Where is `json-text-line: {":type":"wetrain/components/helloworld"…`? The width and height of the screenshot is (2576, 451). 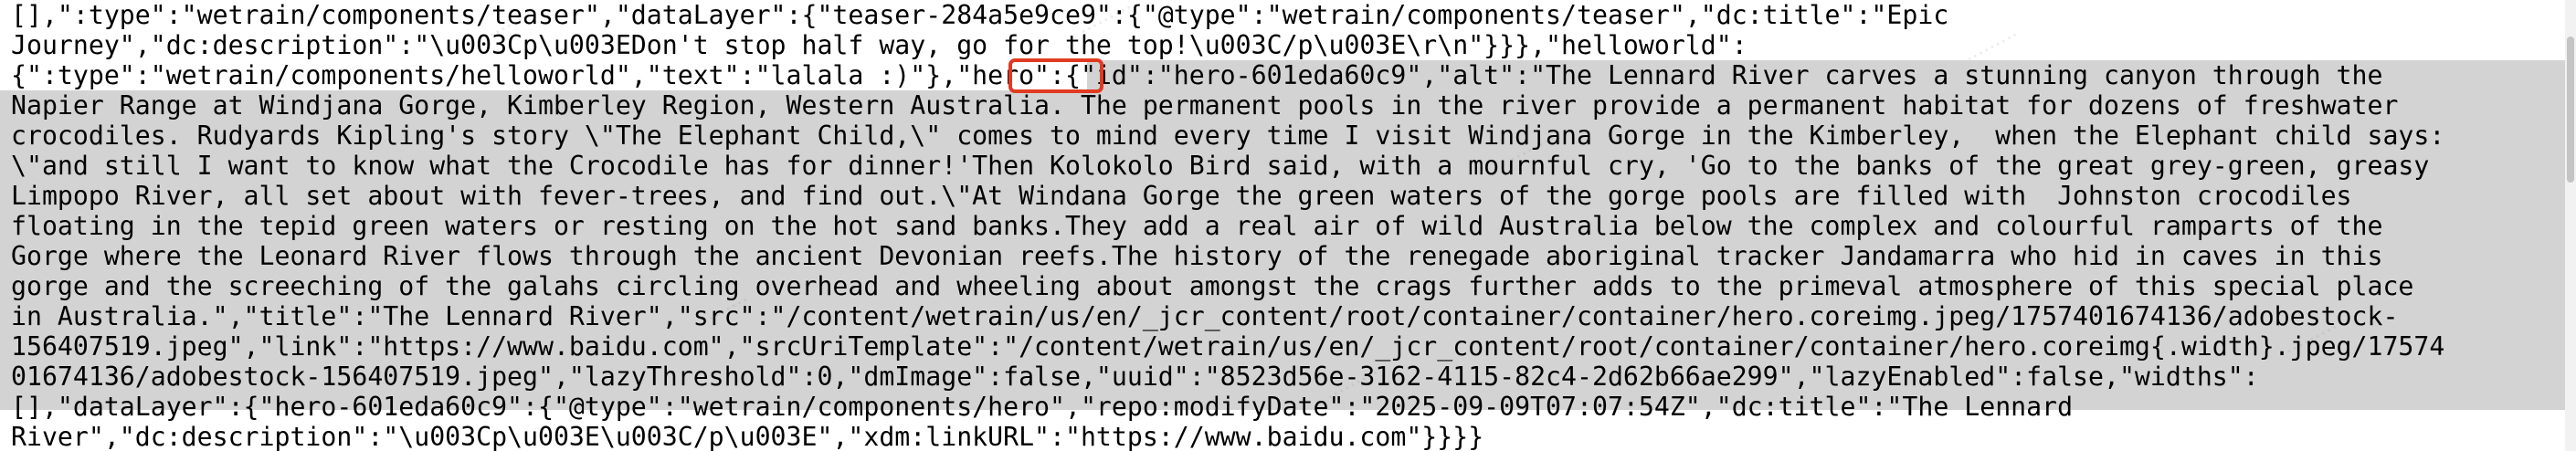
json-text-line: {":type":"wetrain/components/helloworld"… is located at coordinates (1197, 75).